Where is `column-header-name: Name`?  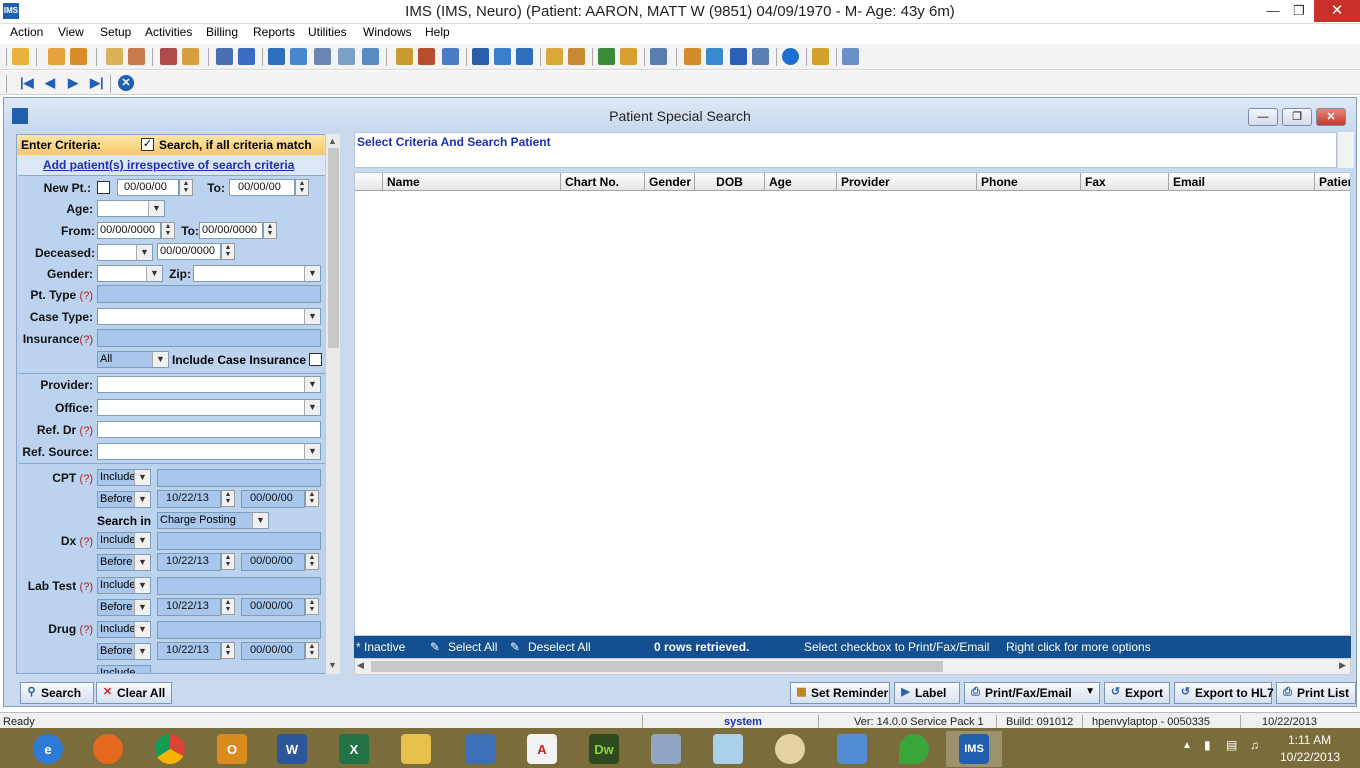
column-header-name: Name is located at coordinates (472, 182).